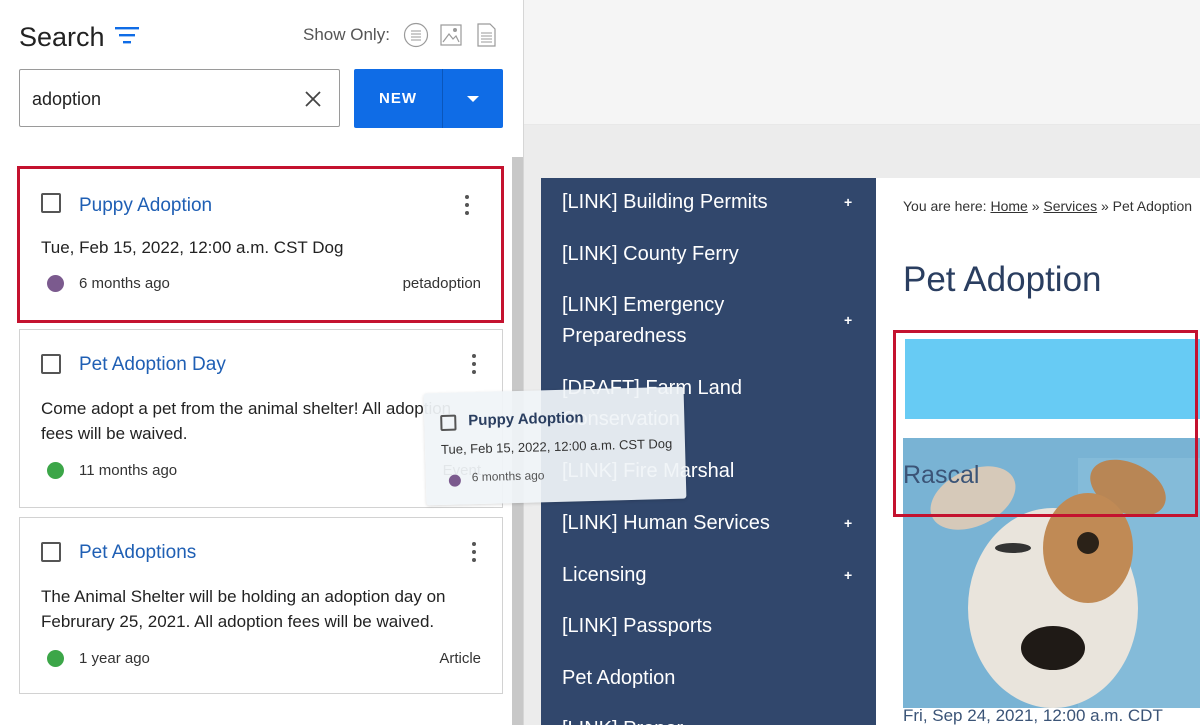 This screenshot has width=1200, height=725. What do you see at coordinates (941, 475) in the screenshot?
I see `item-name: Rascal` at bounding box center [941, 475].